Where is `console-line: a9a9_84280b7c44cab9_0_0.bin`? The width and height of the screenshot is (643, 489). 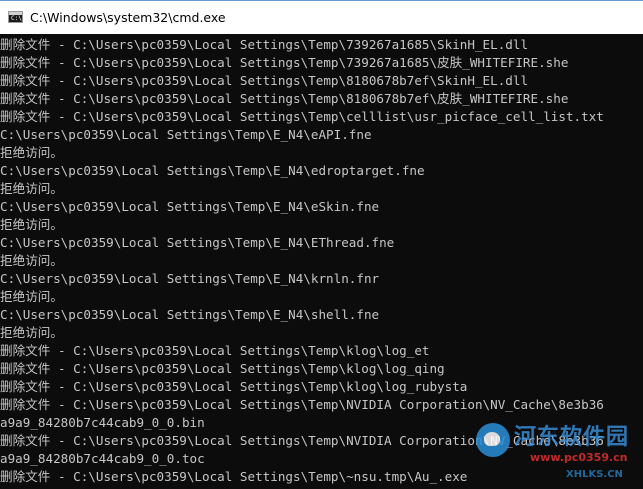 console-line: a9a9_84280b7c44cab9_0_0.bin is located at coordinates (102, 422).